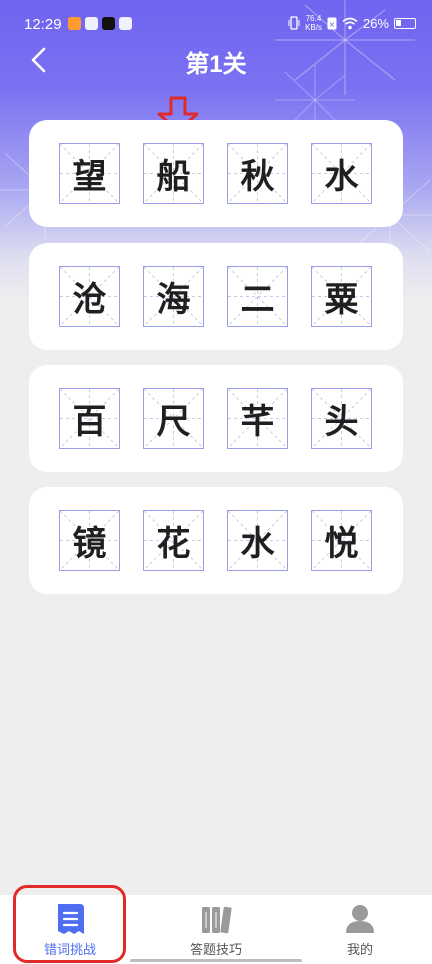  Describe the element at coordinates (216, 540) in the screenshot. I see `puzzle-row-card: 镜花水悦` at that location.